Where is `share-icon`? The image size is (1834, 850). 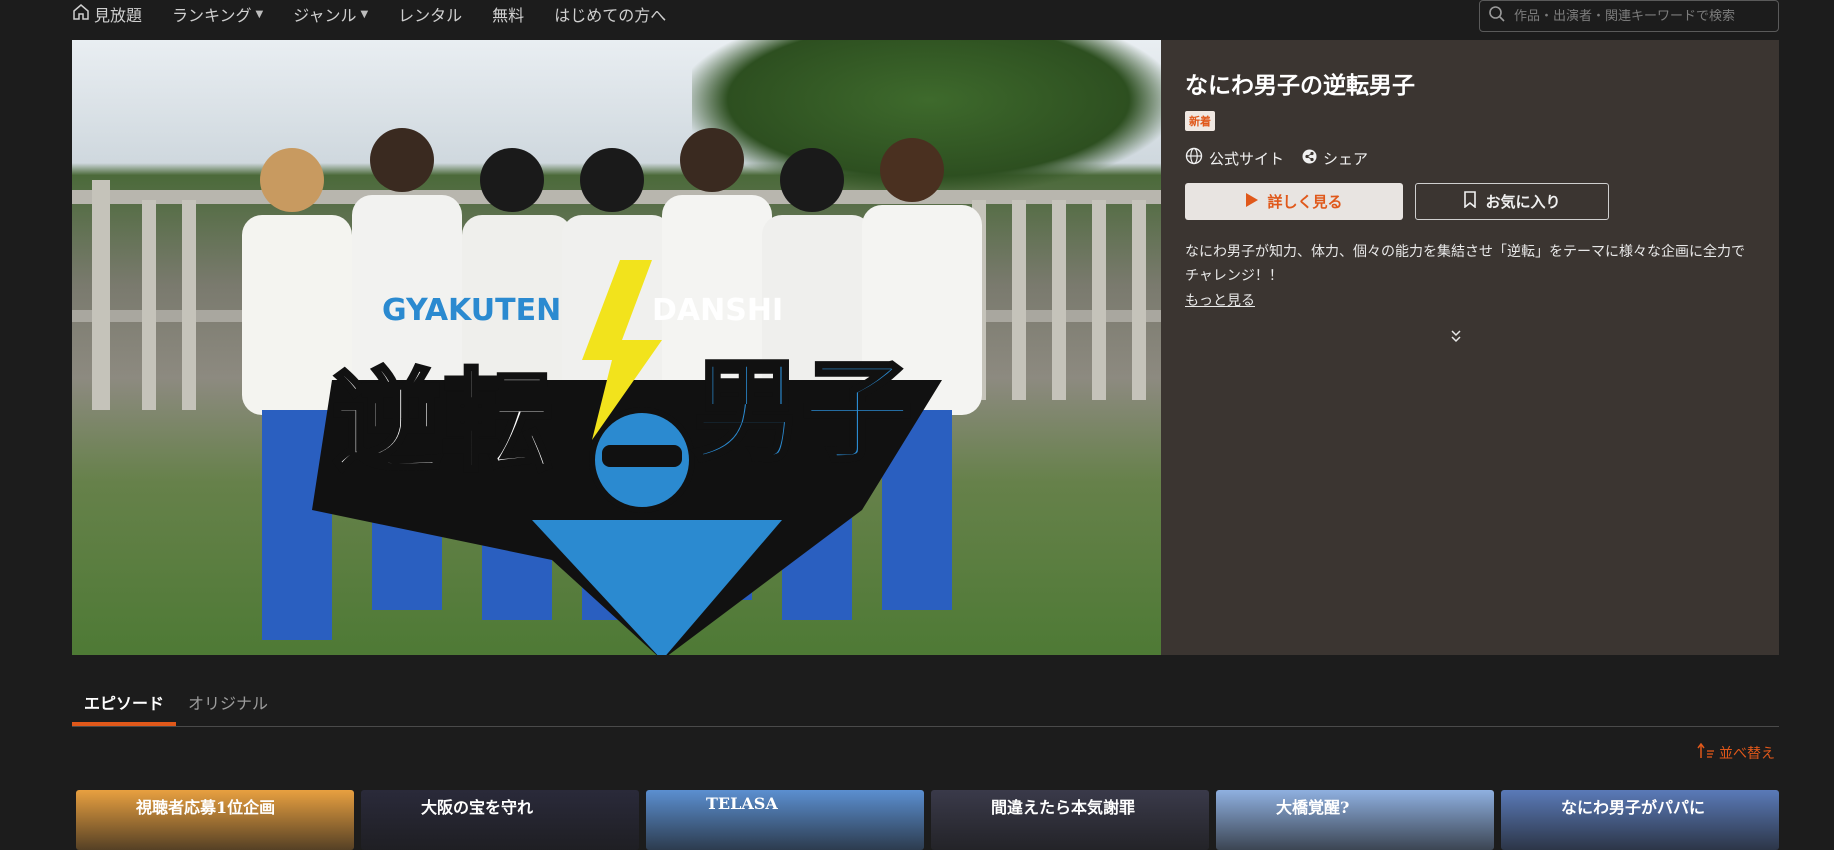 share-icon is located at coordinates (1309, 158).